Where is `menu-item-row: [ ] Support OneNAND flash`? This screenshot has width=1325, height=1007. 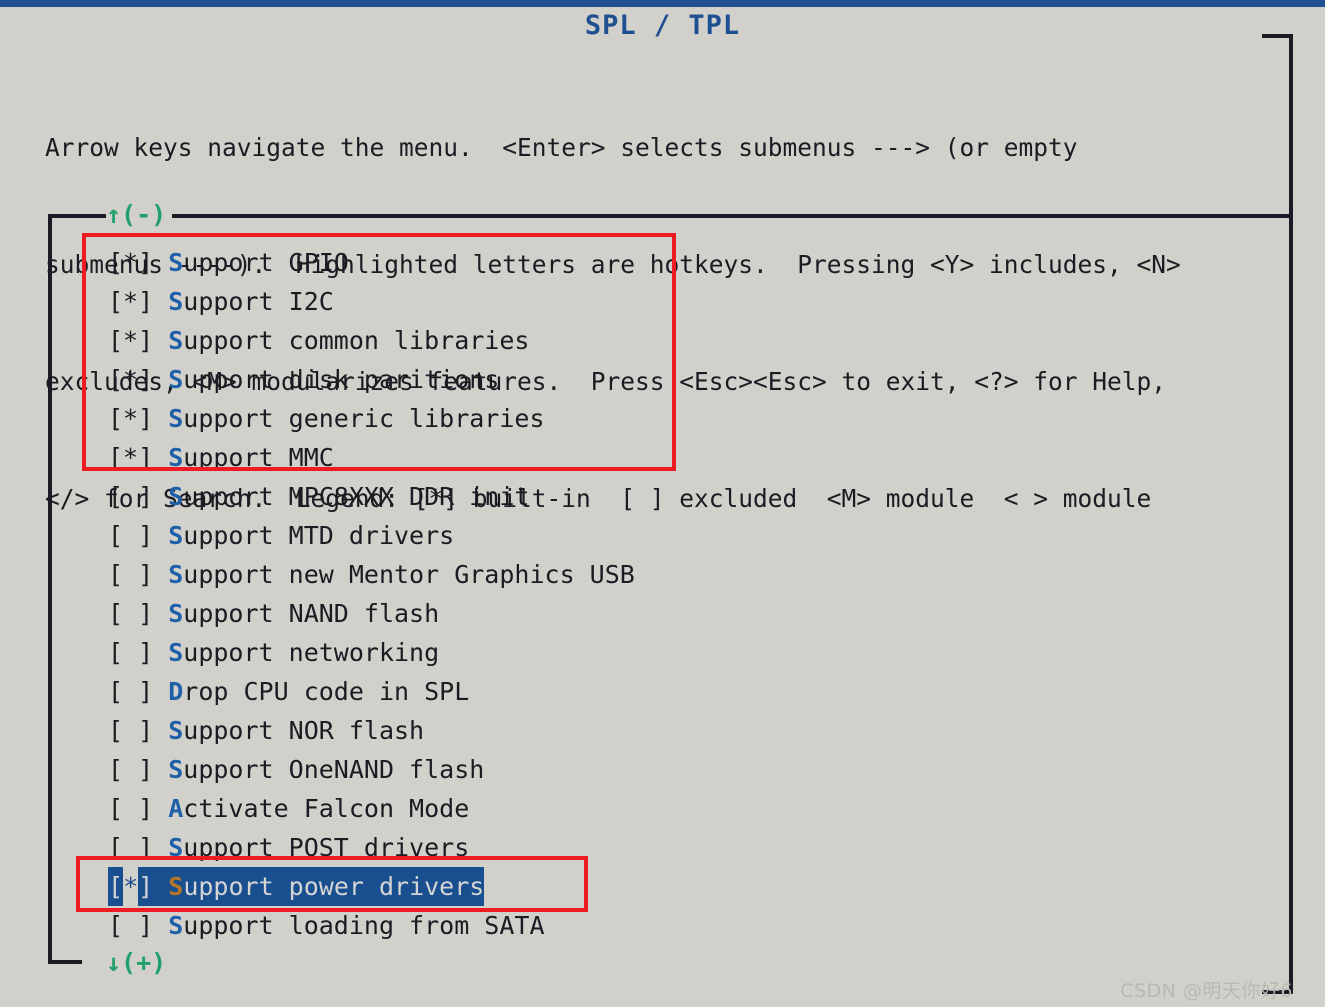 menu-item-row: [ ] Support OneNAND flash is located at coordinates (683, 769).